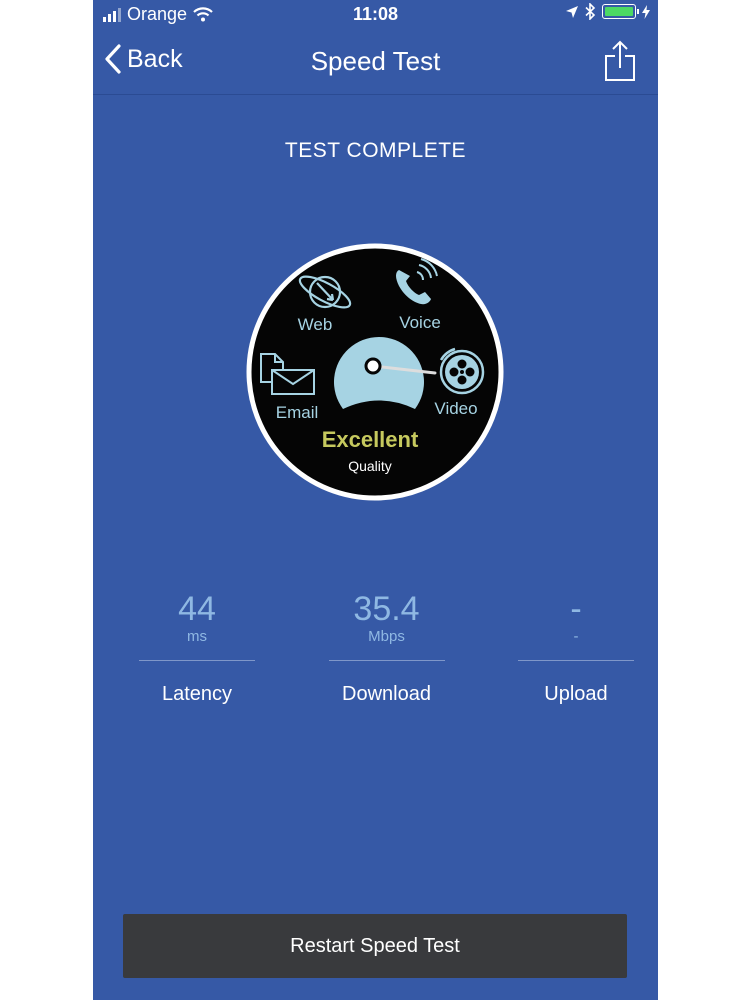 The width and height of the screenshot is (750, 1000). I want to click on page-title: Speed Test, so click(375, 61).